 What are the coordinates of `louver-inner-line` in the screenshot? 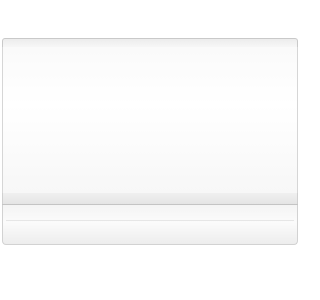 It's located at (150, 220).